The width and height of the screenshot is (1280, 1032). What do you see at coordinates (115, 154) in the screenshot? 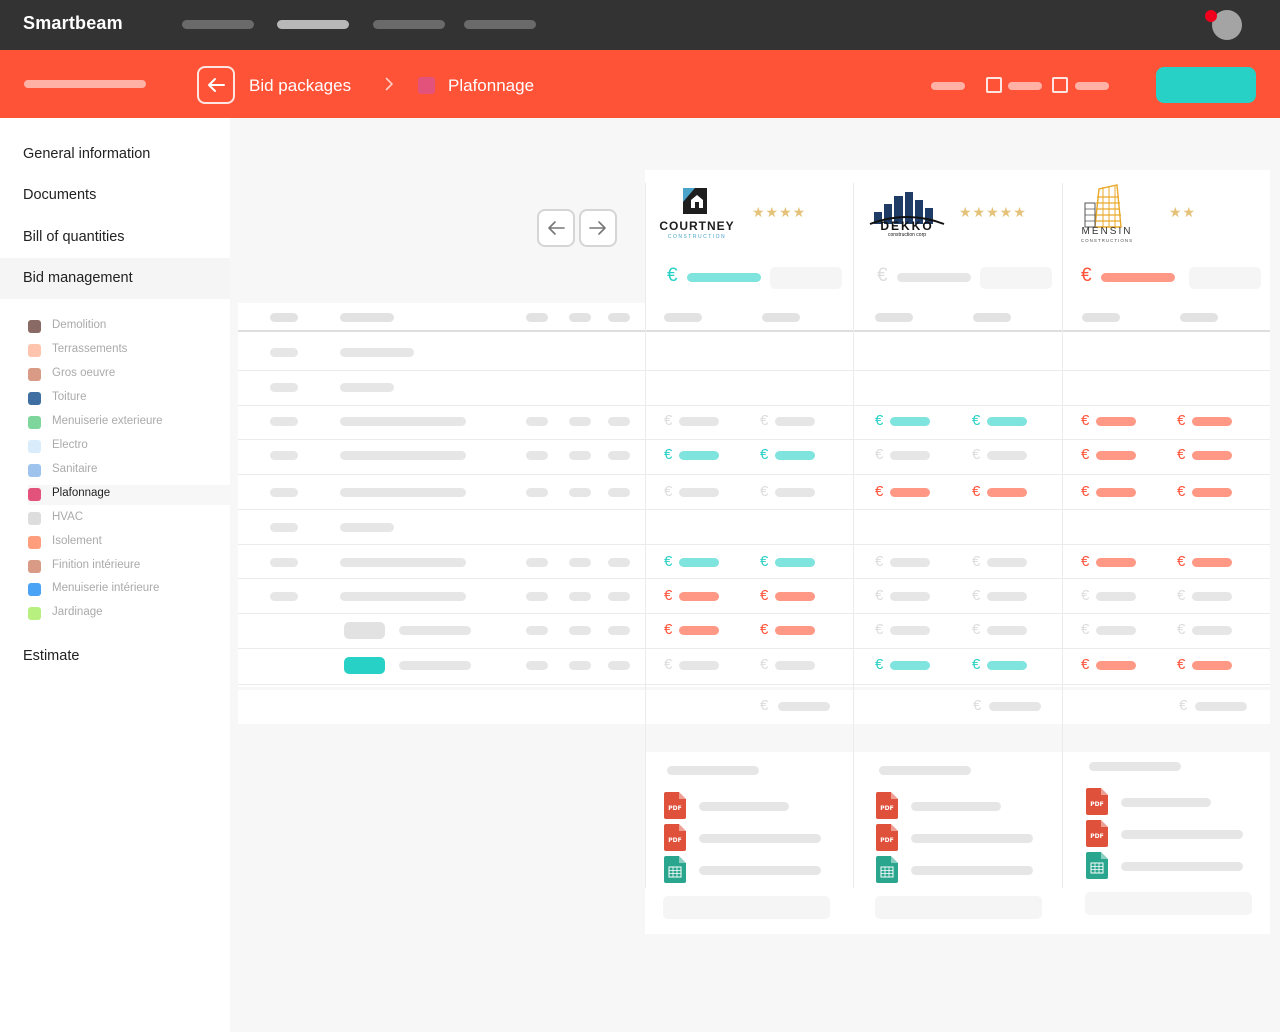
I see `sidebar-item-general-information: General information` at bounding box center [115, 154].